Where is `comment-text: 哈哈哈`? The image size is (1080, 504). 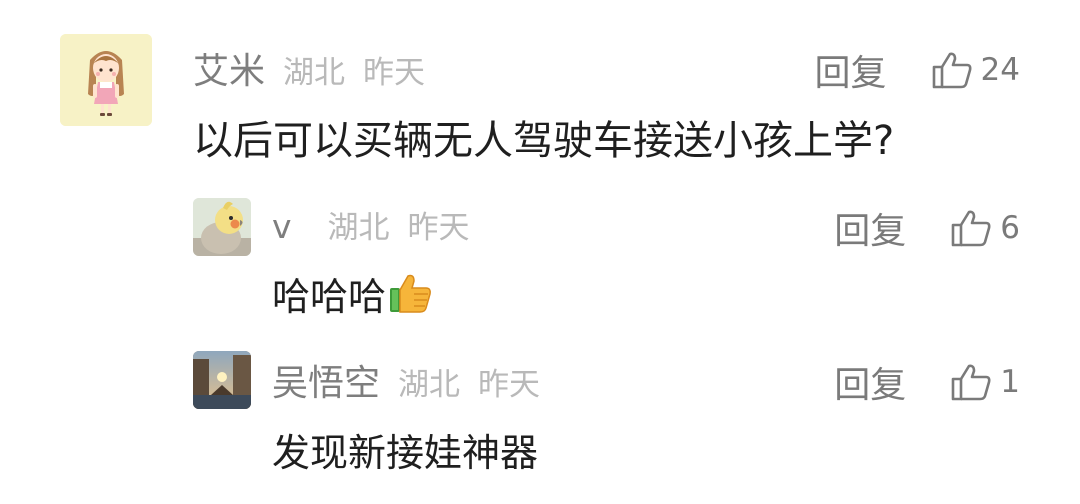
comment-text: 哈哈哈 is located at coordinates (352, 294).